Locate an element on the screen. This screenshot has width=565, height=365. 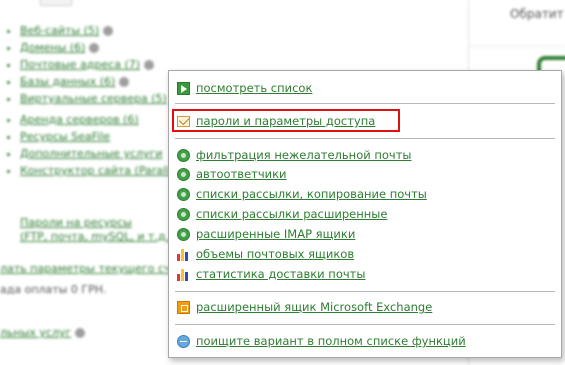
list-item-label: Ресурсы SeaFile is located at coordinates (65, 136).